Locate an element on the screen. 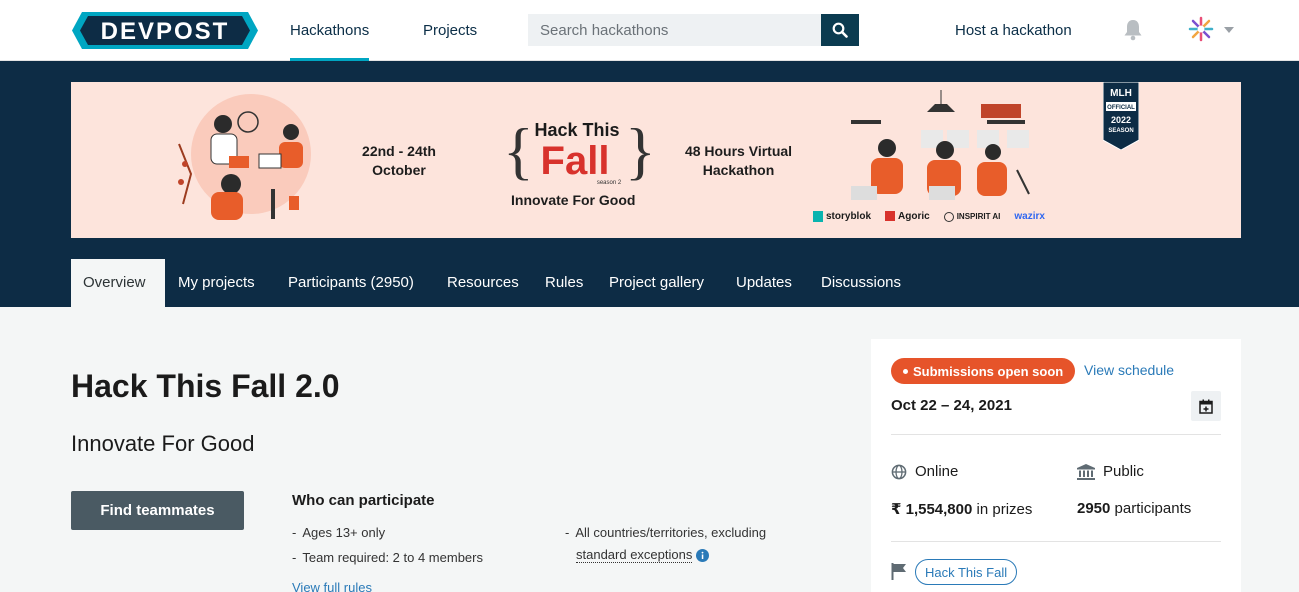  hack-this-fall-logo: { } Hack This Fall season 2 is located at coordinates (578, 150).